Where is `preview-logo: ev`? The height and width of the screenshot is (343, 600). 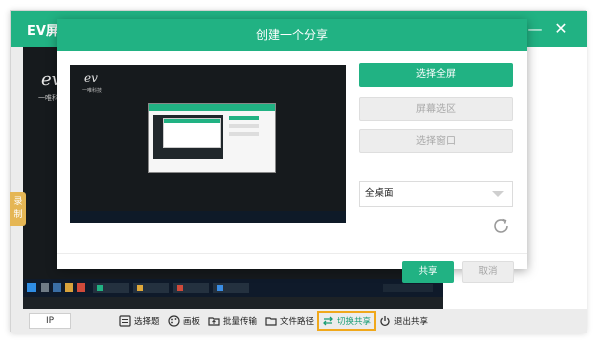
preview-logo: ev is located at coordinates (91, 78).